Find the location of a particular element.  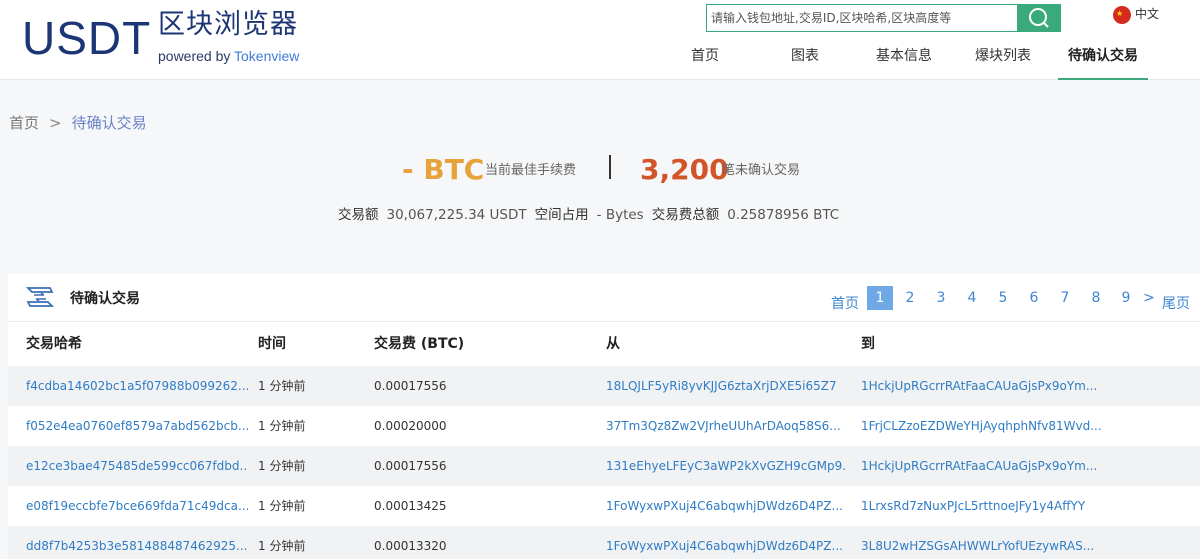

col-fee: 交易费 (BTC) is located at coordinates (419, 344).